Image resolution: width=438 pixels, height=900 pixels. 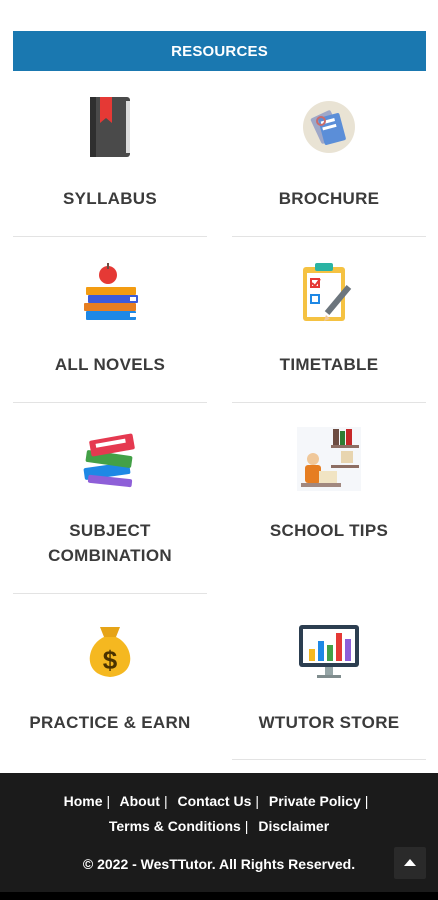 I want to click on scroll-to-top-button, so click(x=410, y=863).